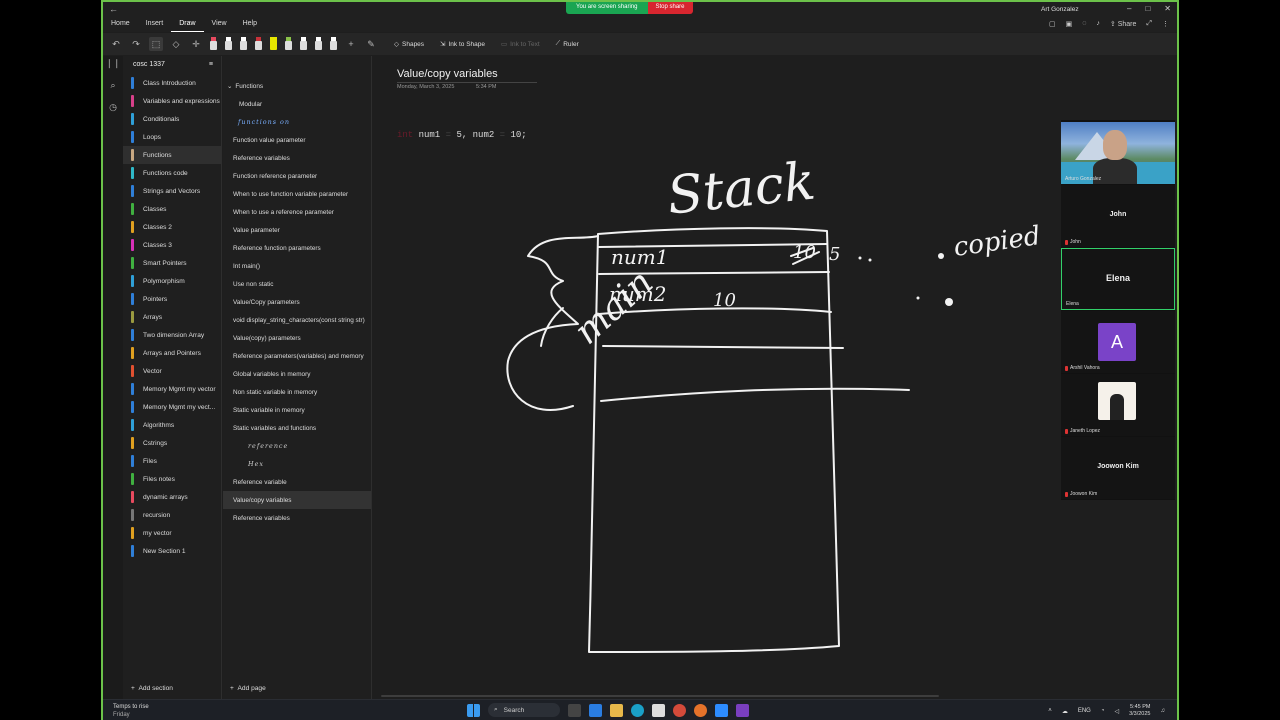 This screenshot has height=720, width=1280. What do you see at coordinates (567, 44) in the screenshot?
I see `ruler-button: ⟋ Ruler` at bounding box center [567, 44].